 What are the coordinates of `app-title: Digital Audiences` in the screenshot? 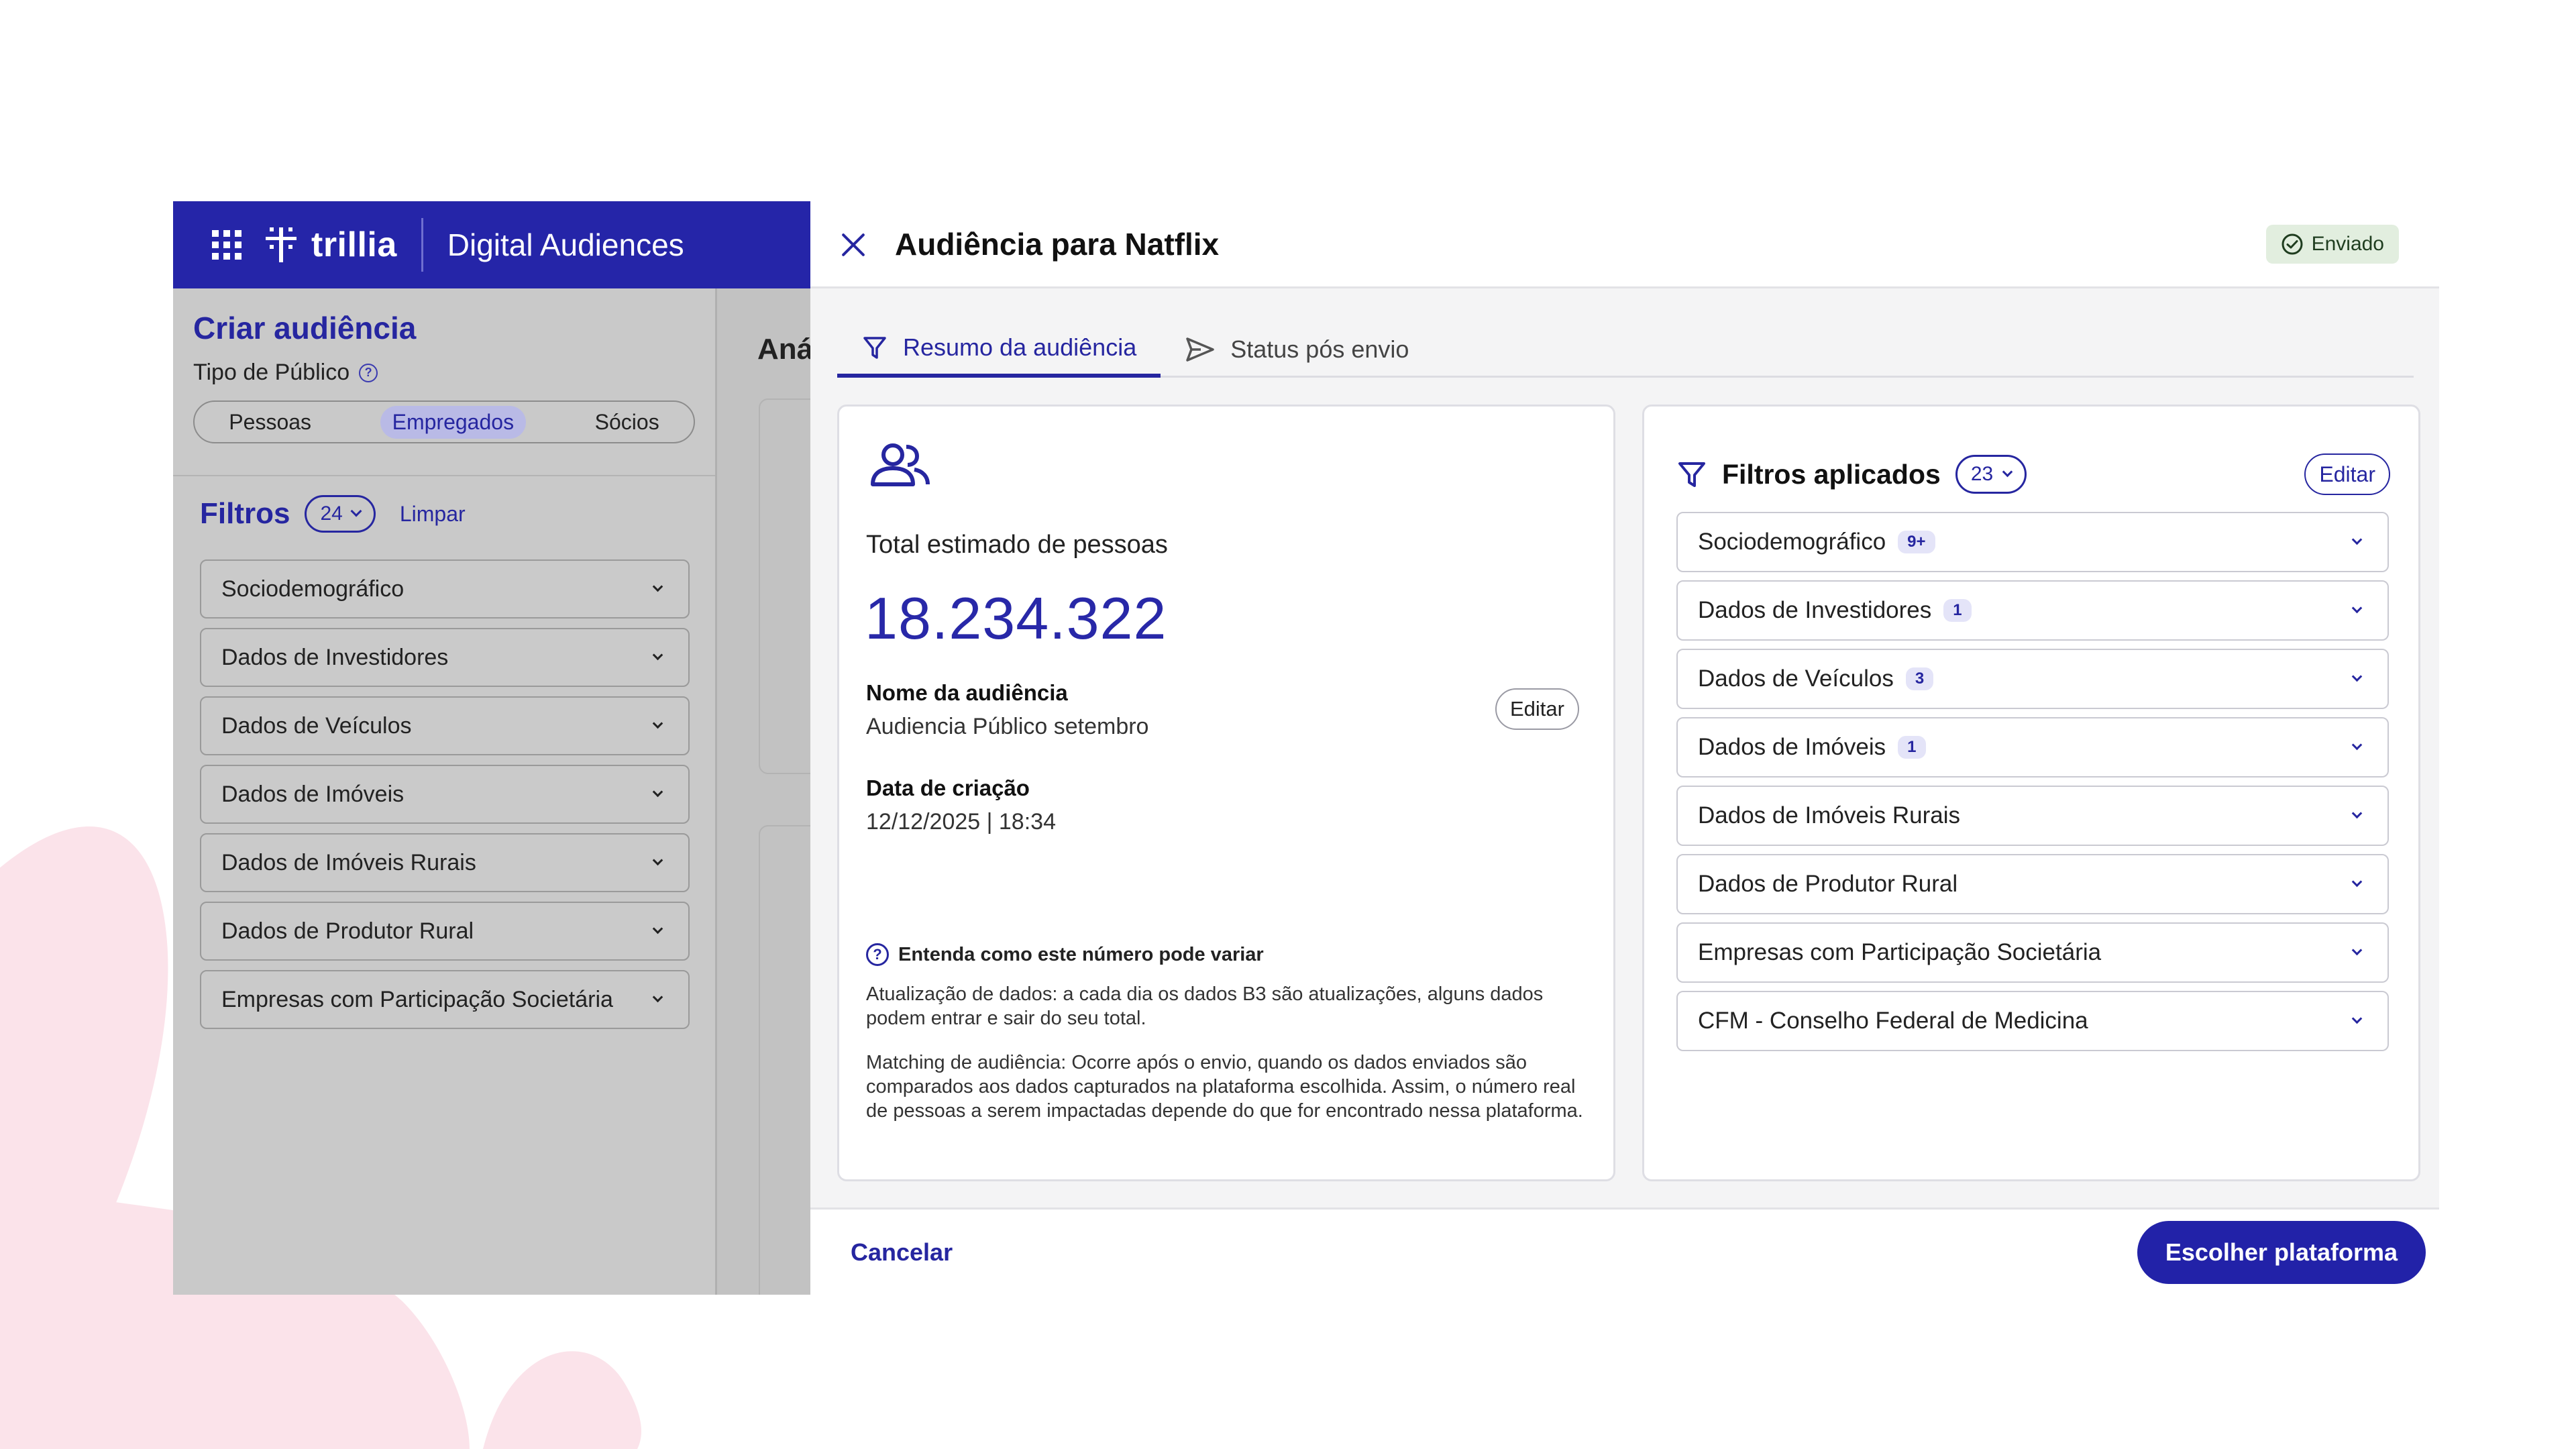 It's located at (565, 244).